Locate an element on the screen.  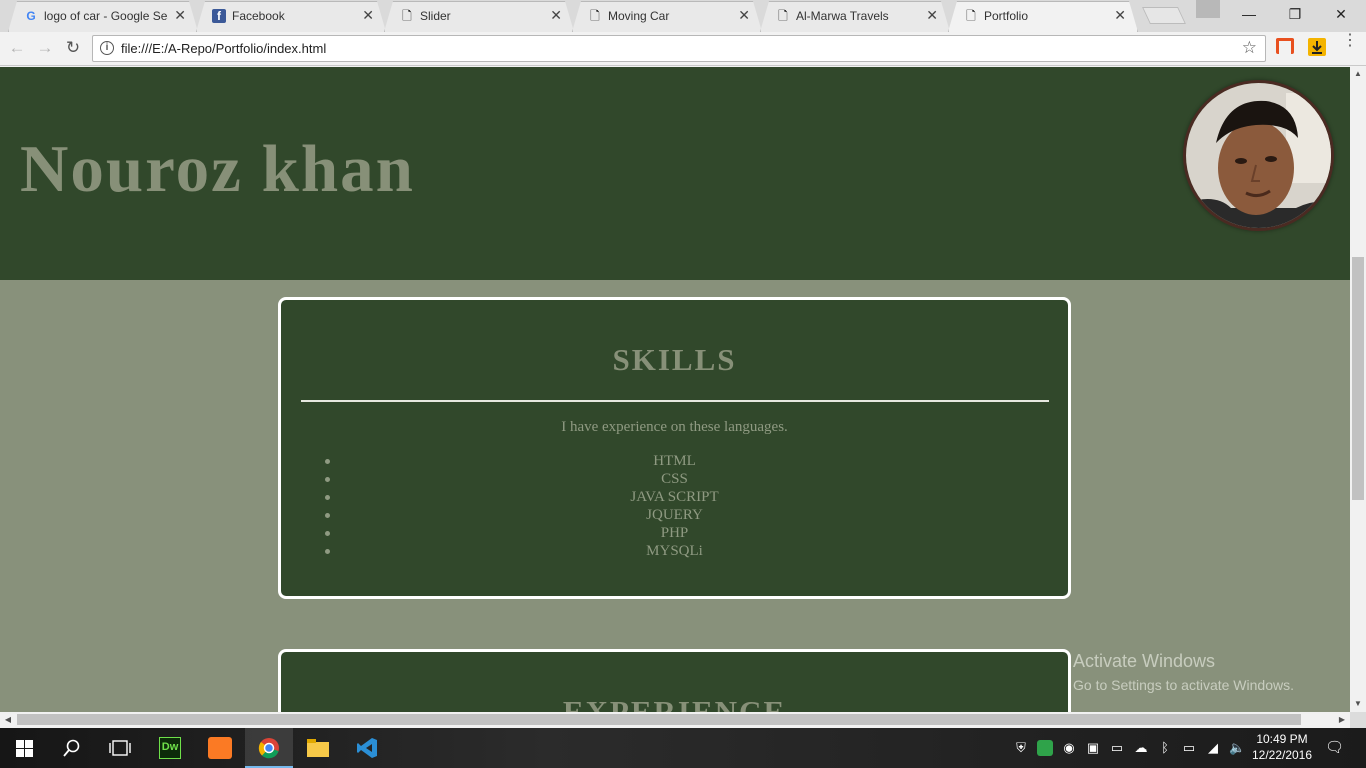
chrome-icon is located at coordinates (269, 748).